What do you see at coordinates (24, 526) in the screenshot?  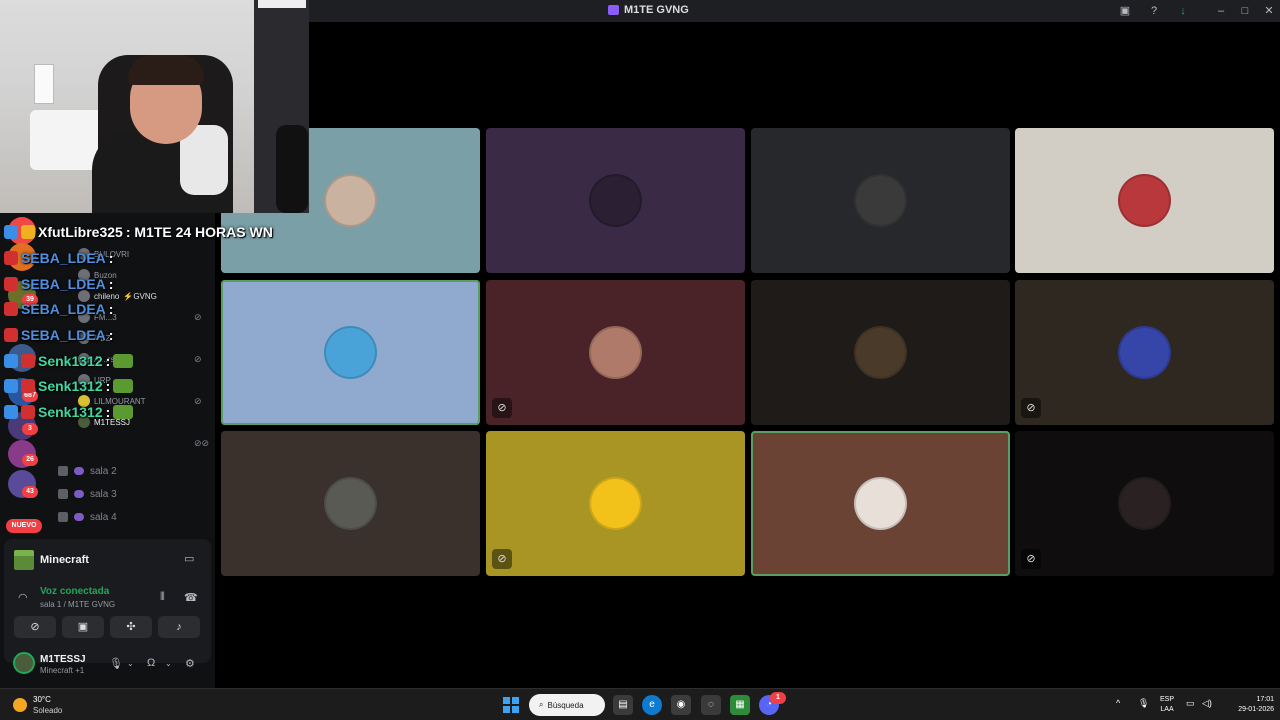 I see `new-badge: NUEVO` at bounding box center [24, 526].